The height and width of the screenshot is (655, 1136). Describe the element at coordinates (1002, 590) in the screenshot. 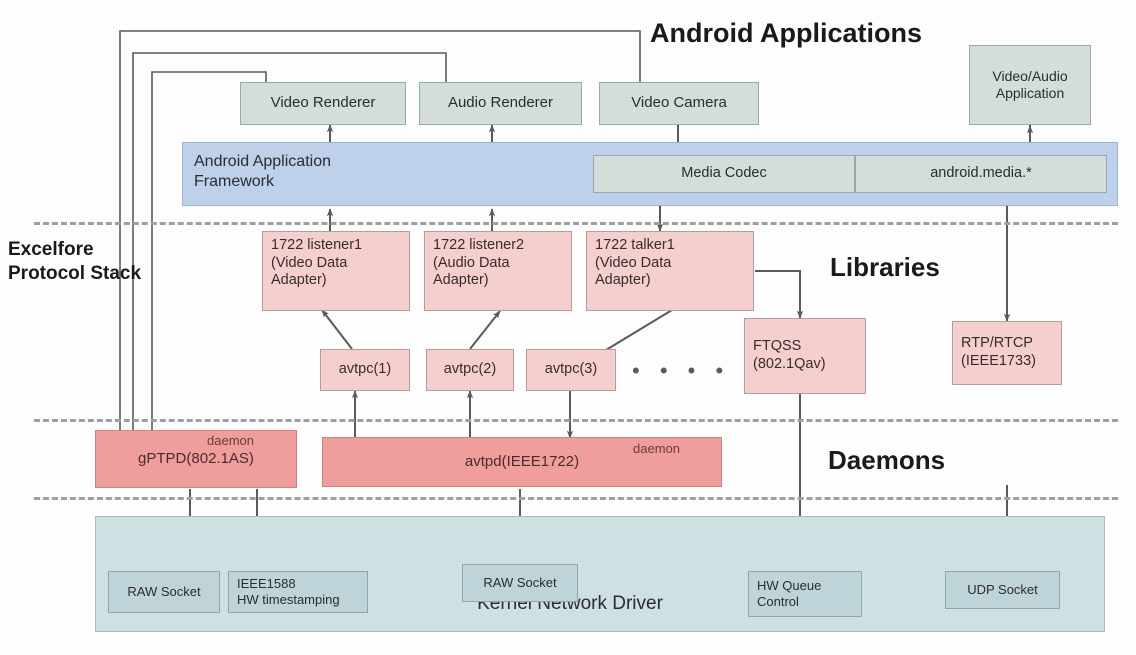

I see `kernel-box-udp-socket: UDP Socket` at that location.